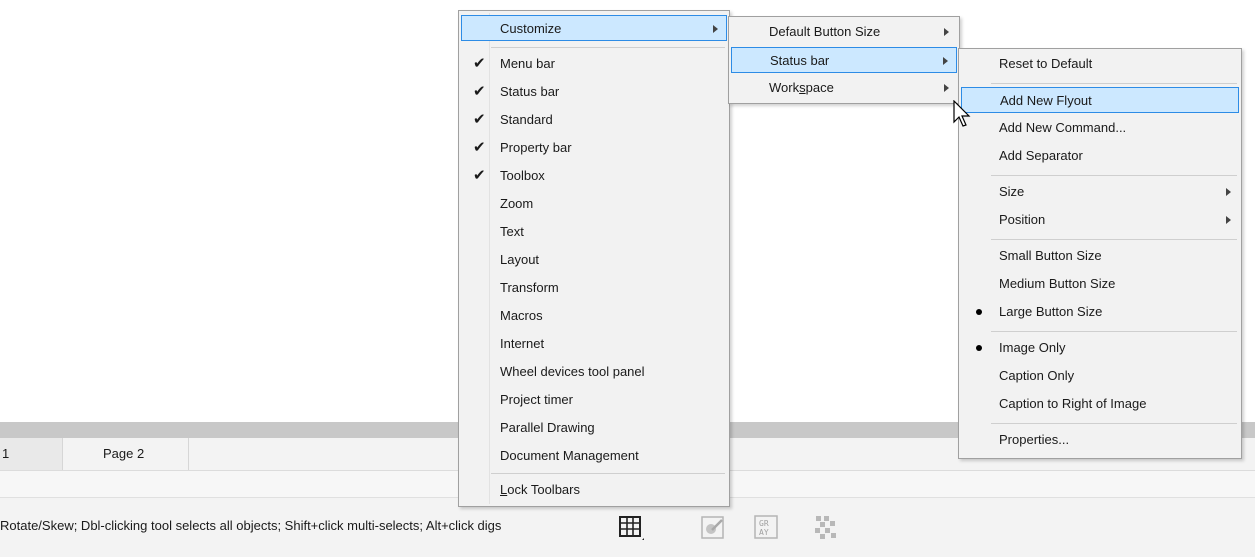 Image resolution: width=1255 pixels, height=557 pixels. Describe the element at coordinates (631, 527) in the screenshot. I see `grid-table-icon` at that location.